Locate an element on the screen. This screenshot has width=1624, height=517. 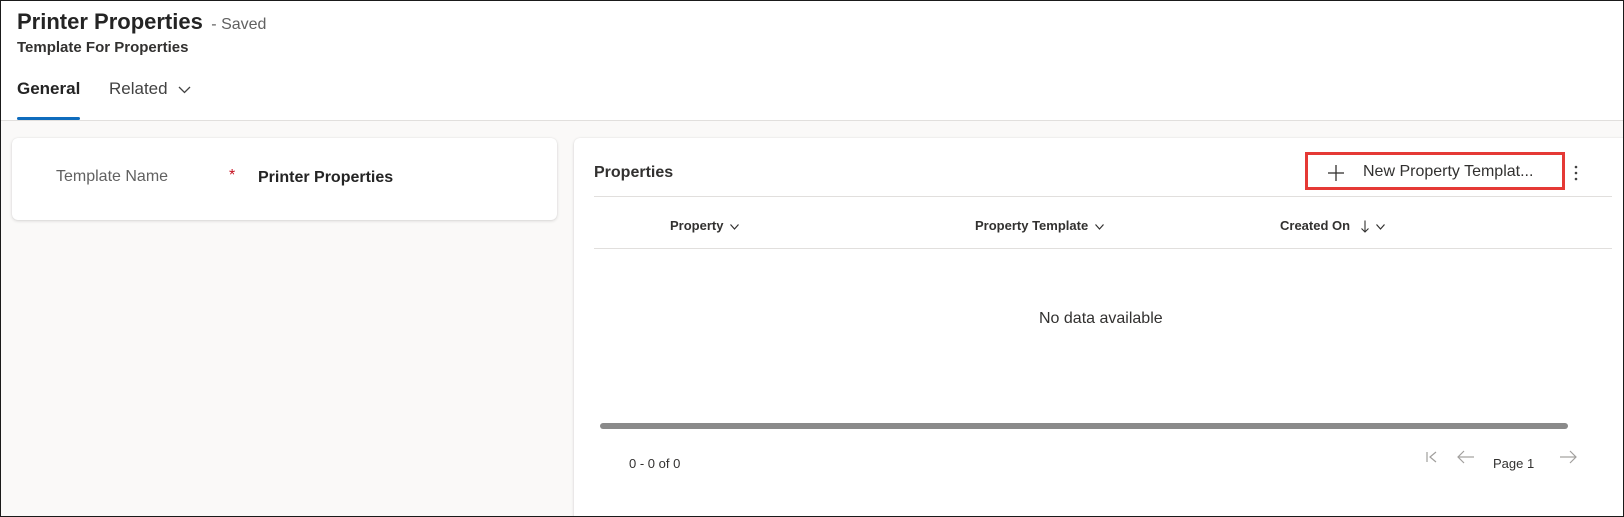
save-status: - Saved is located at coordinates (239, 24).